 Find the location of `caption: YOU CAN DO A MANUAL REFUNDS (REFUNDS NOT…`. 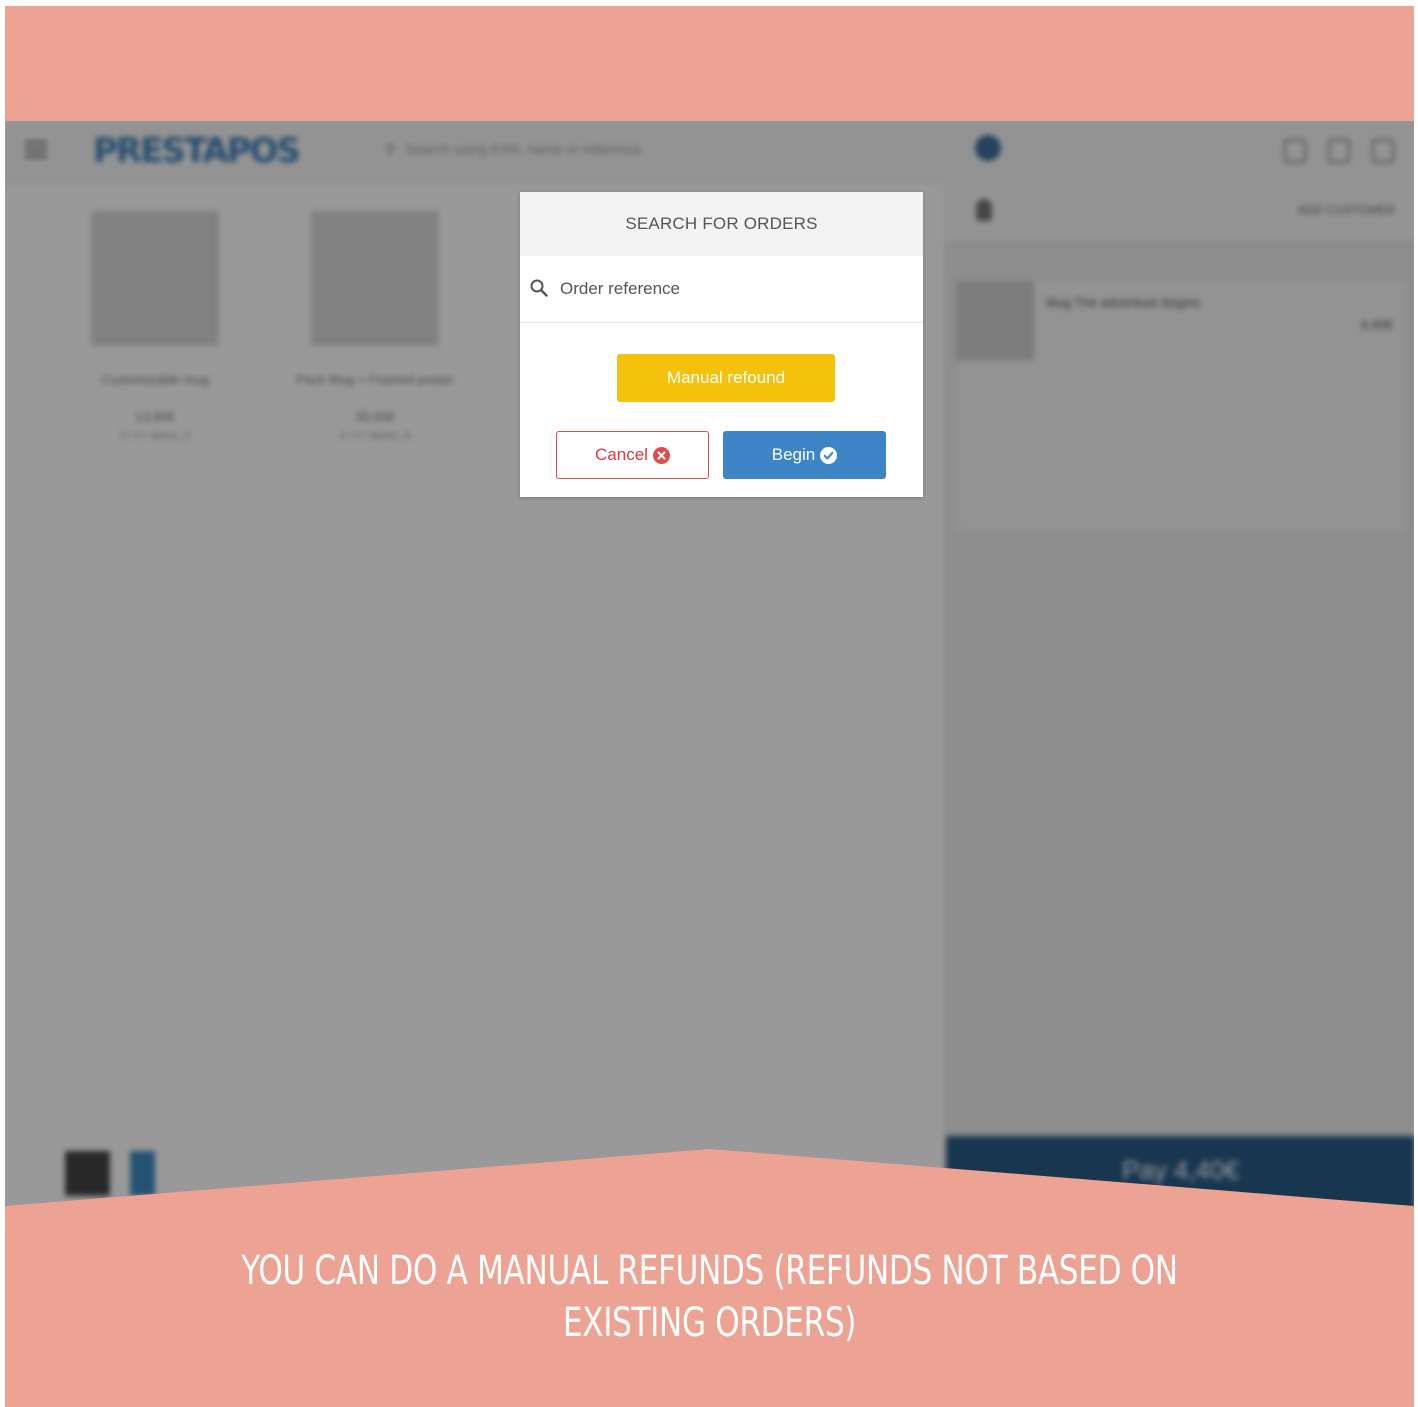

caption: YOU CAN DO A MANUAL REFUNDS (REFUNDS NOT… is located at coordinates (709, 1297).